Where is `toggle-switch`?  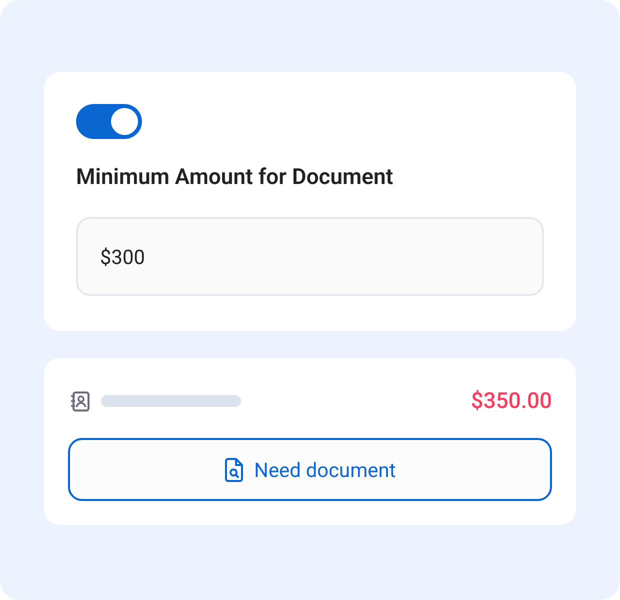 toggle-switch is located at coordinates (109, 121).